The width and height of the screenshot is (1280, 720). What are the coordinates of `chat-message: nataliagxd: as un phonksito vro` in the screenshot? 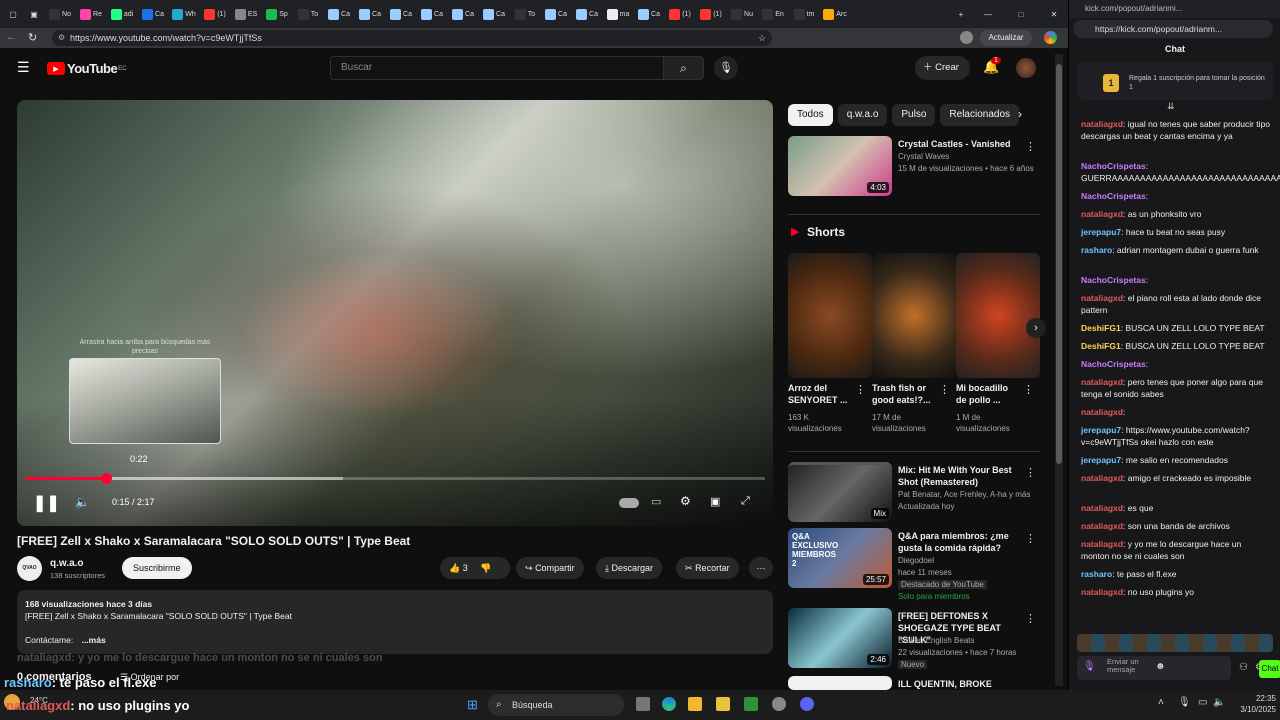 It's located at (1176, 214).